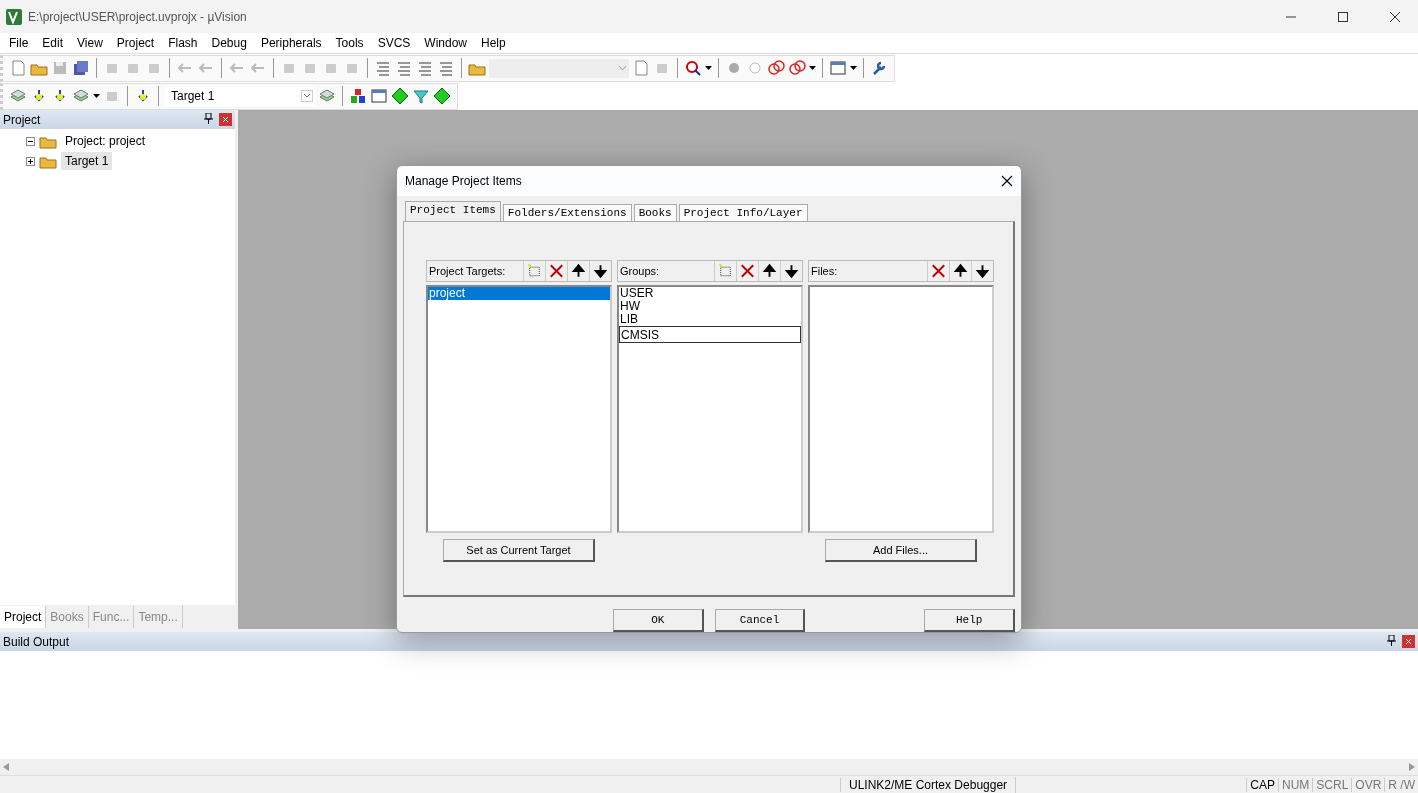  I want to click on menu-item: Help, so click(493, 43).